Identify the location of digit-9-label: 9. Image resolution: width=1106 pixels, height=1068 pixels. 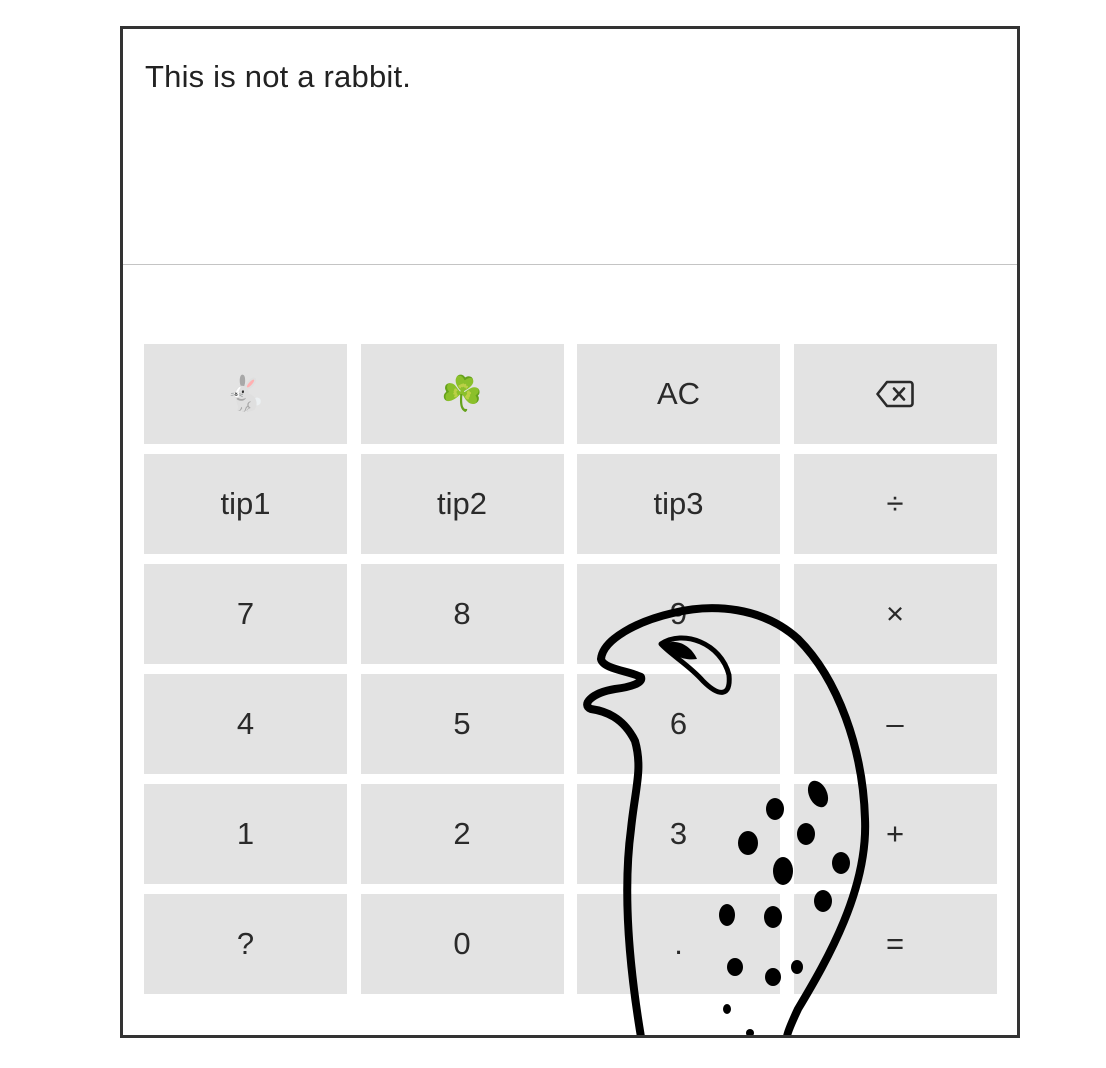
(678, 613).